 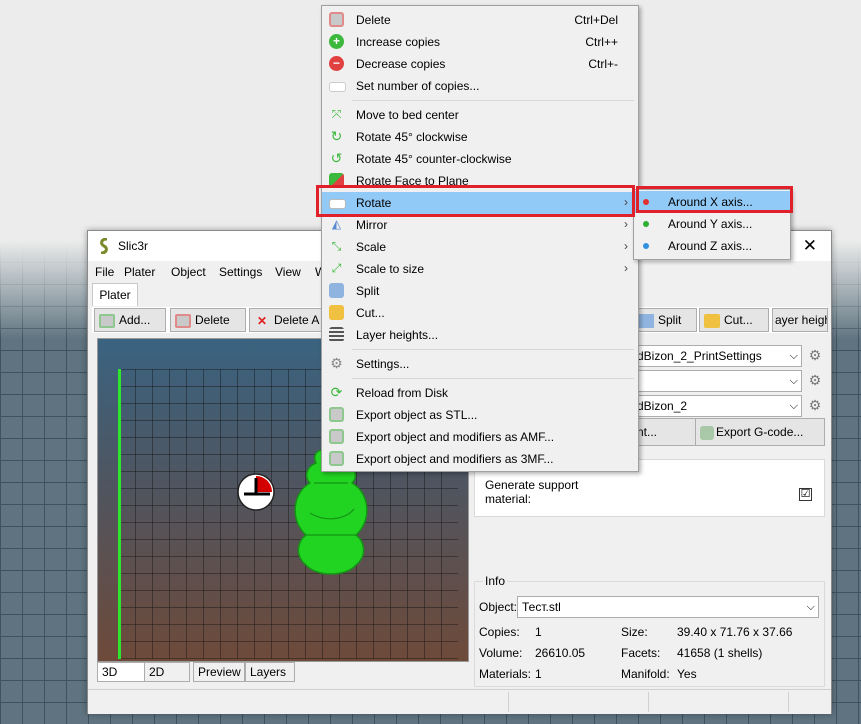 What do you see at coordinates (480, 247) in the screenshot?
I see `menu-item-scale: ⤡ Scale ›` at bounding box center [480, 247].